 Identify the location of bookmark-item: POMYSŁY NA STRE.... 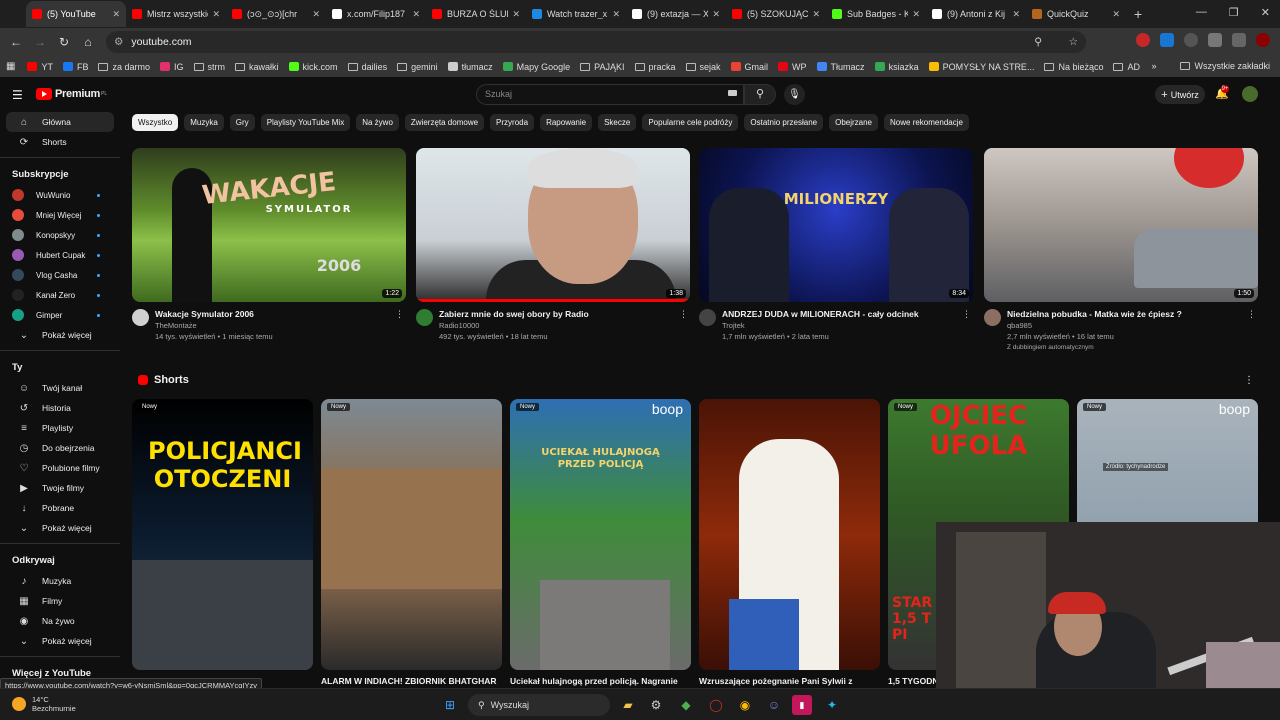
(981, 67).